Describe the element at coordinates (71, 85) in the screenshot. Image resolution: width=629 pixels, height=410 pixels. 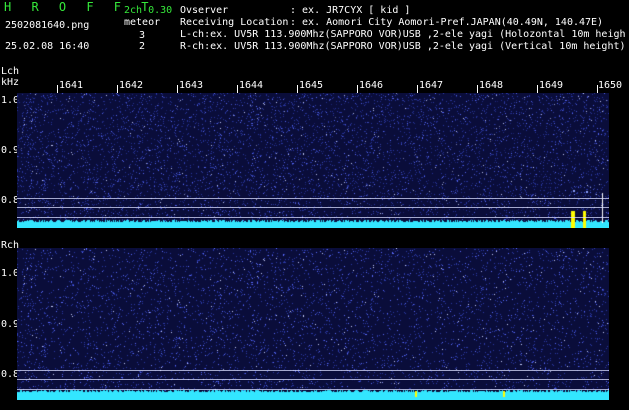
I see `time-label-1641: 1641` at that location.